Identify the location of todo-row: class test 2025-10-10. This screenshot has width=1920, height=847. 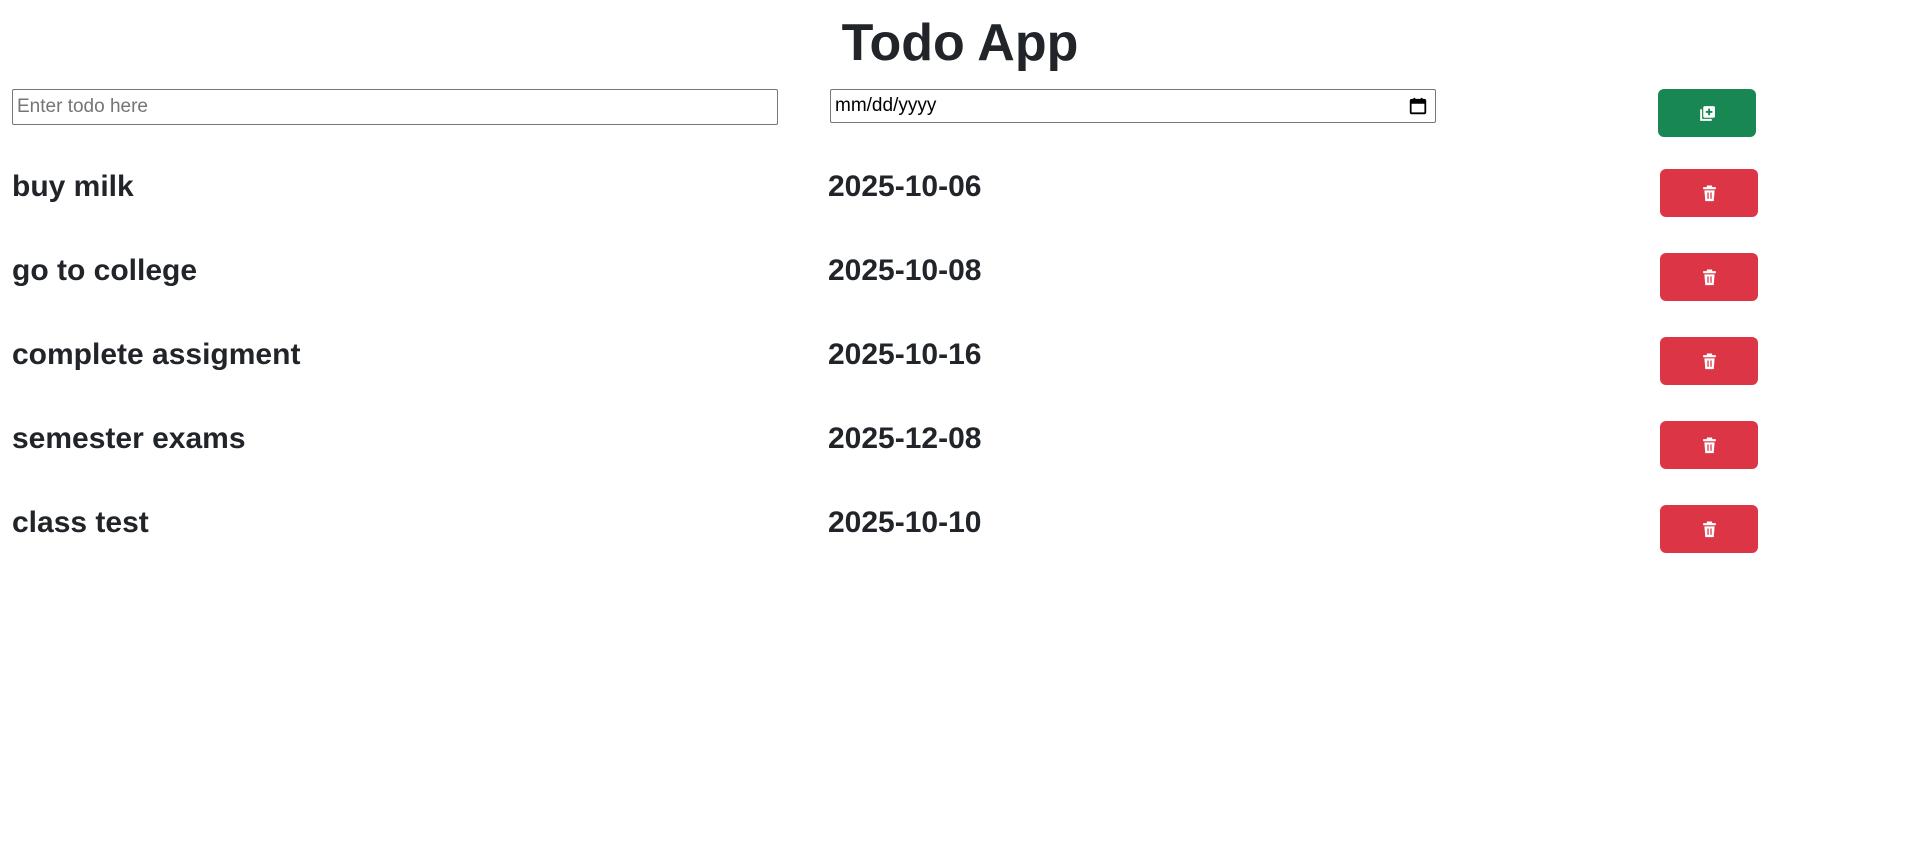
(960, 528).